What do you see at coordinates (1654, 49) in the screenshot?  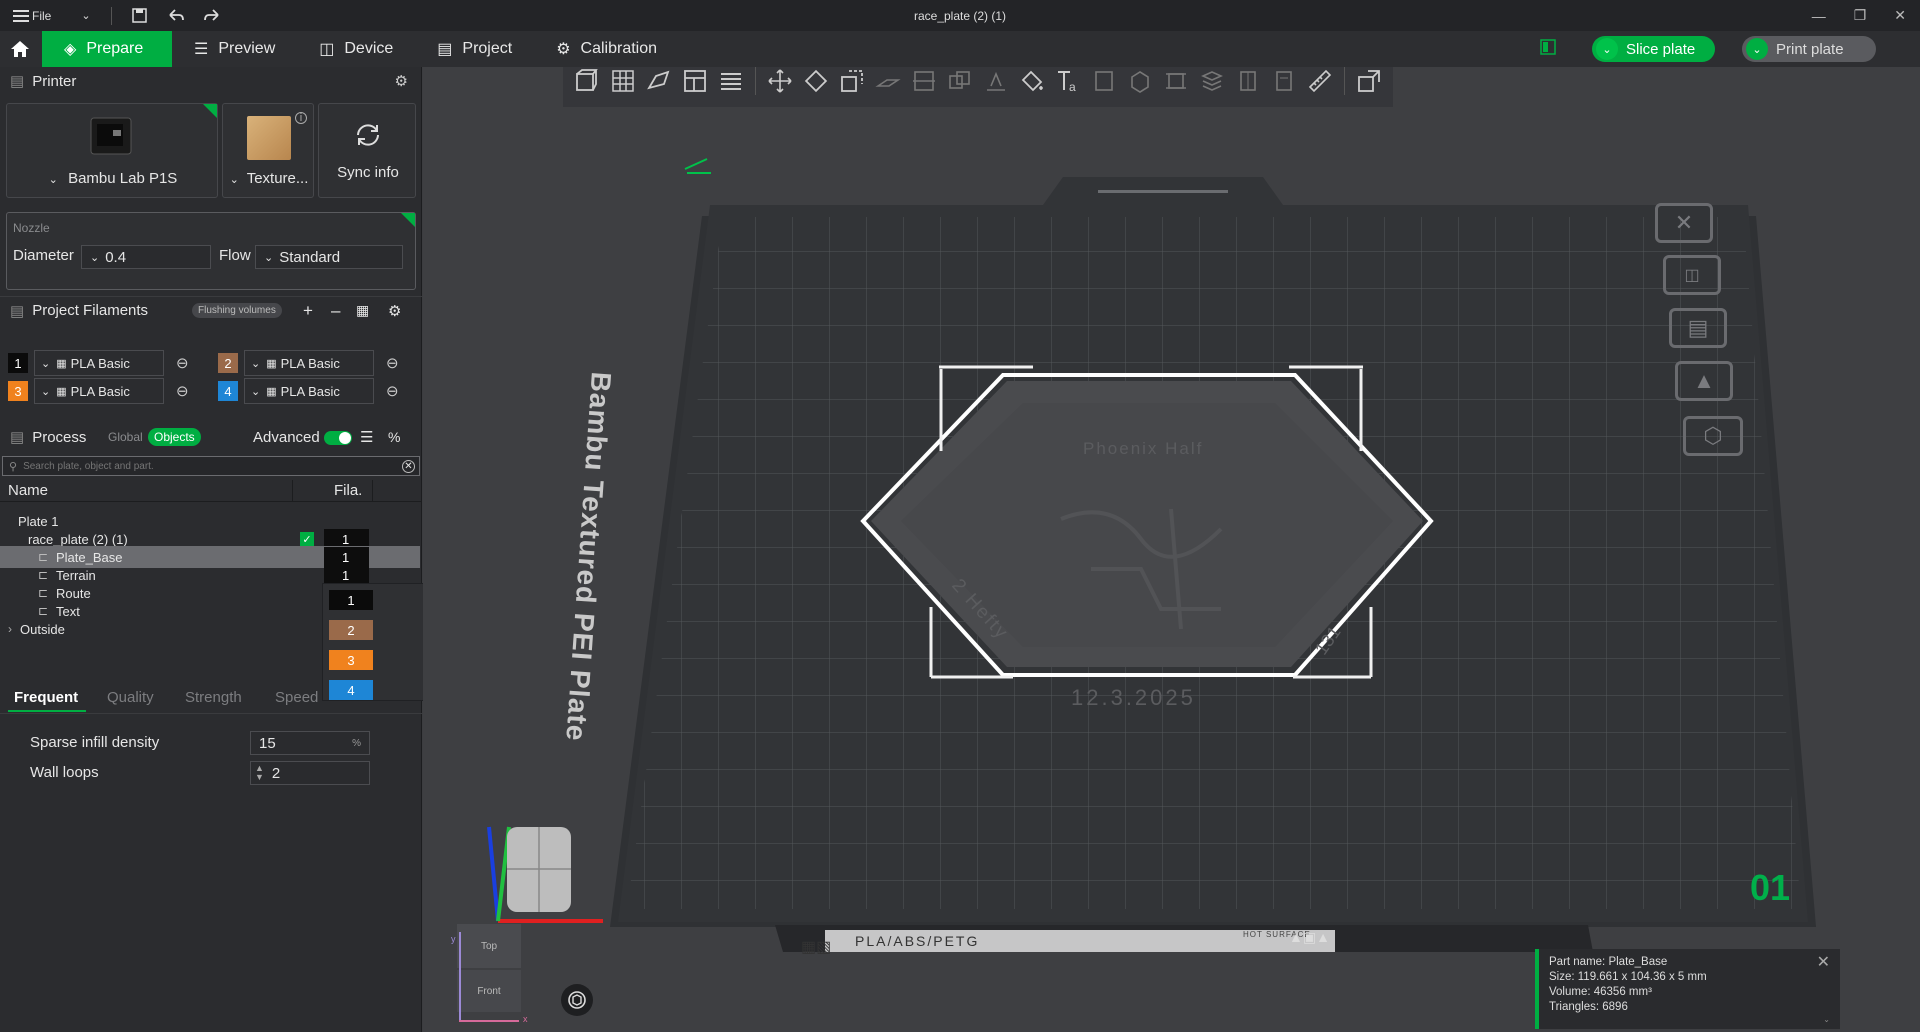 I see `slice-plate-button: ⌄ Slice plate` at bounding box center [1654, 49].